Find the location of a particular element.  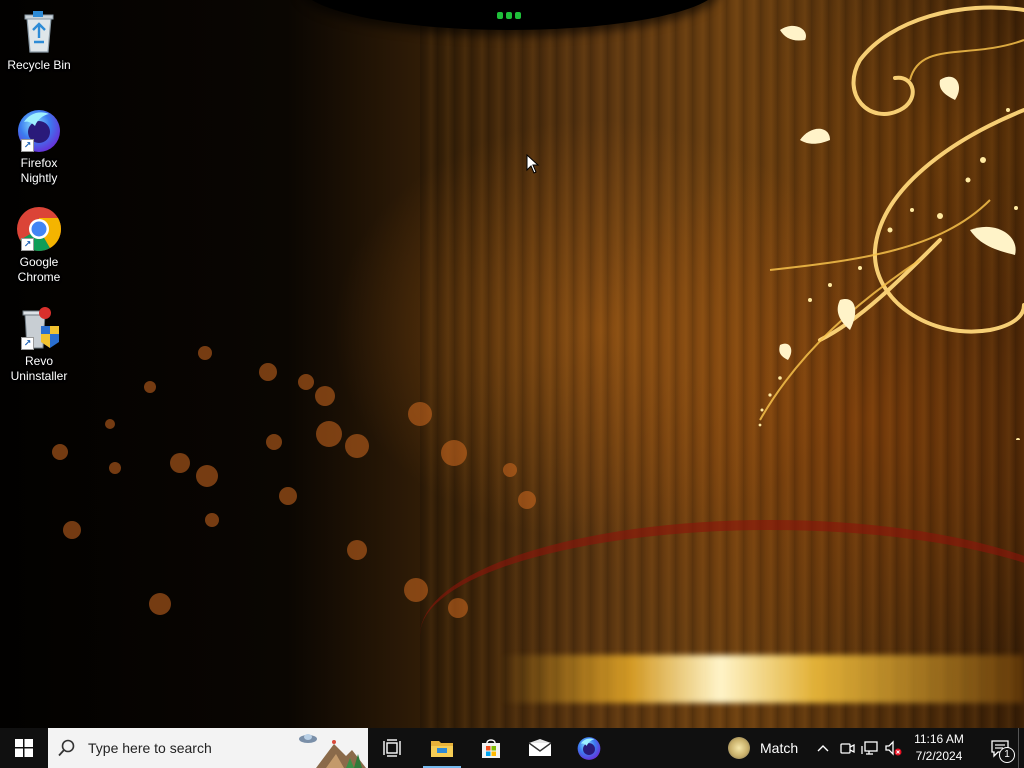

wallpaper-swirl is located at coordinates (891, 222).